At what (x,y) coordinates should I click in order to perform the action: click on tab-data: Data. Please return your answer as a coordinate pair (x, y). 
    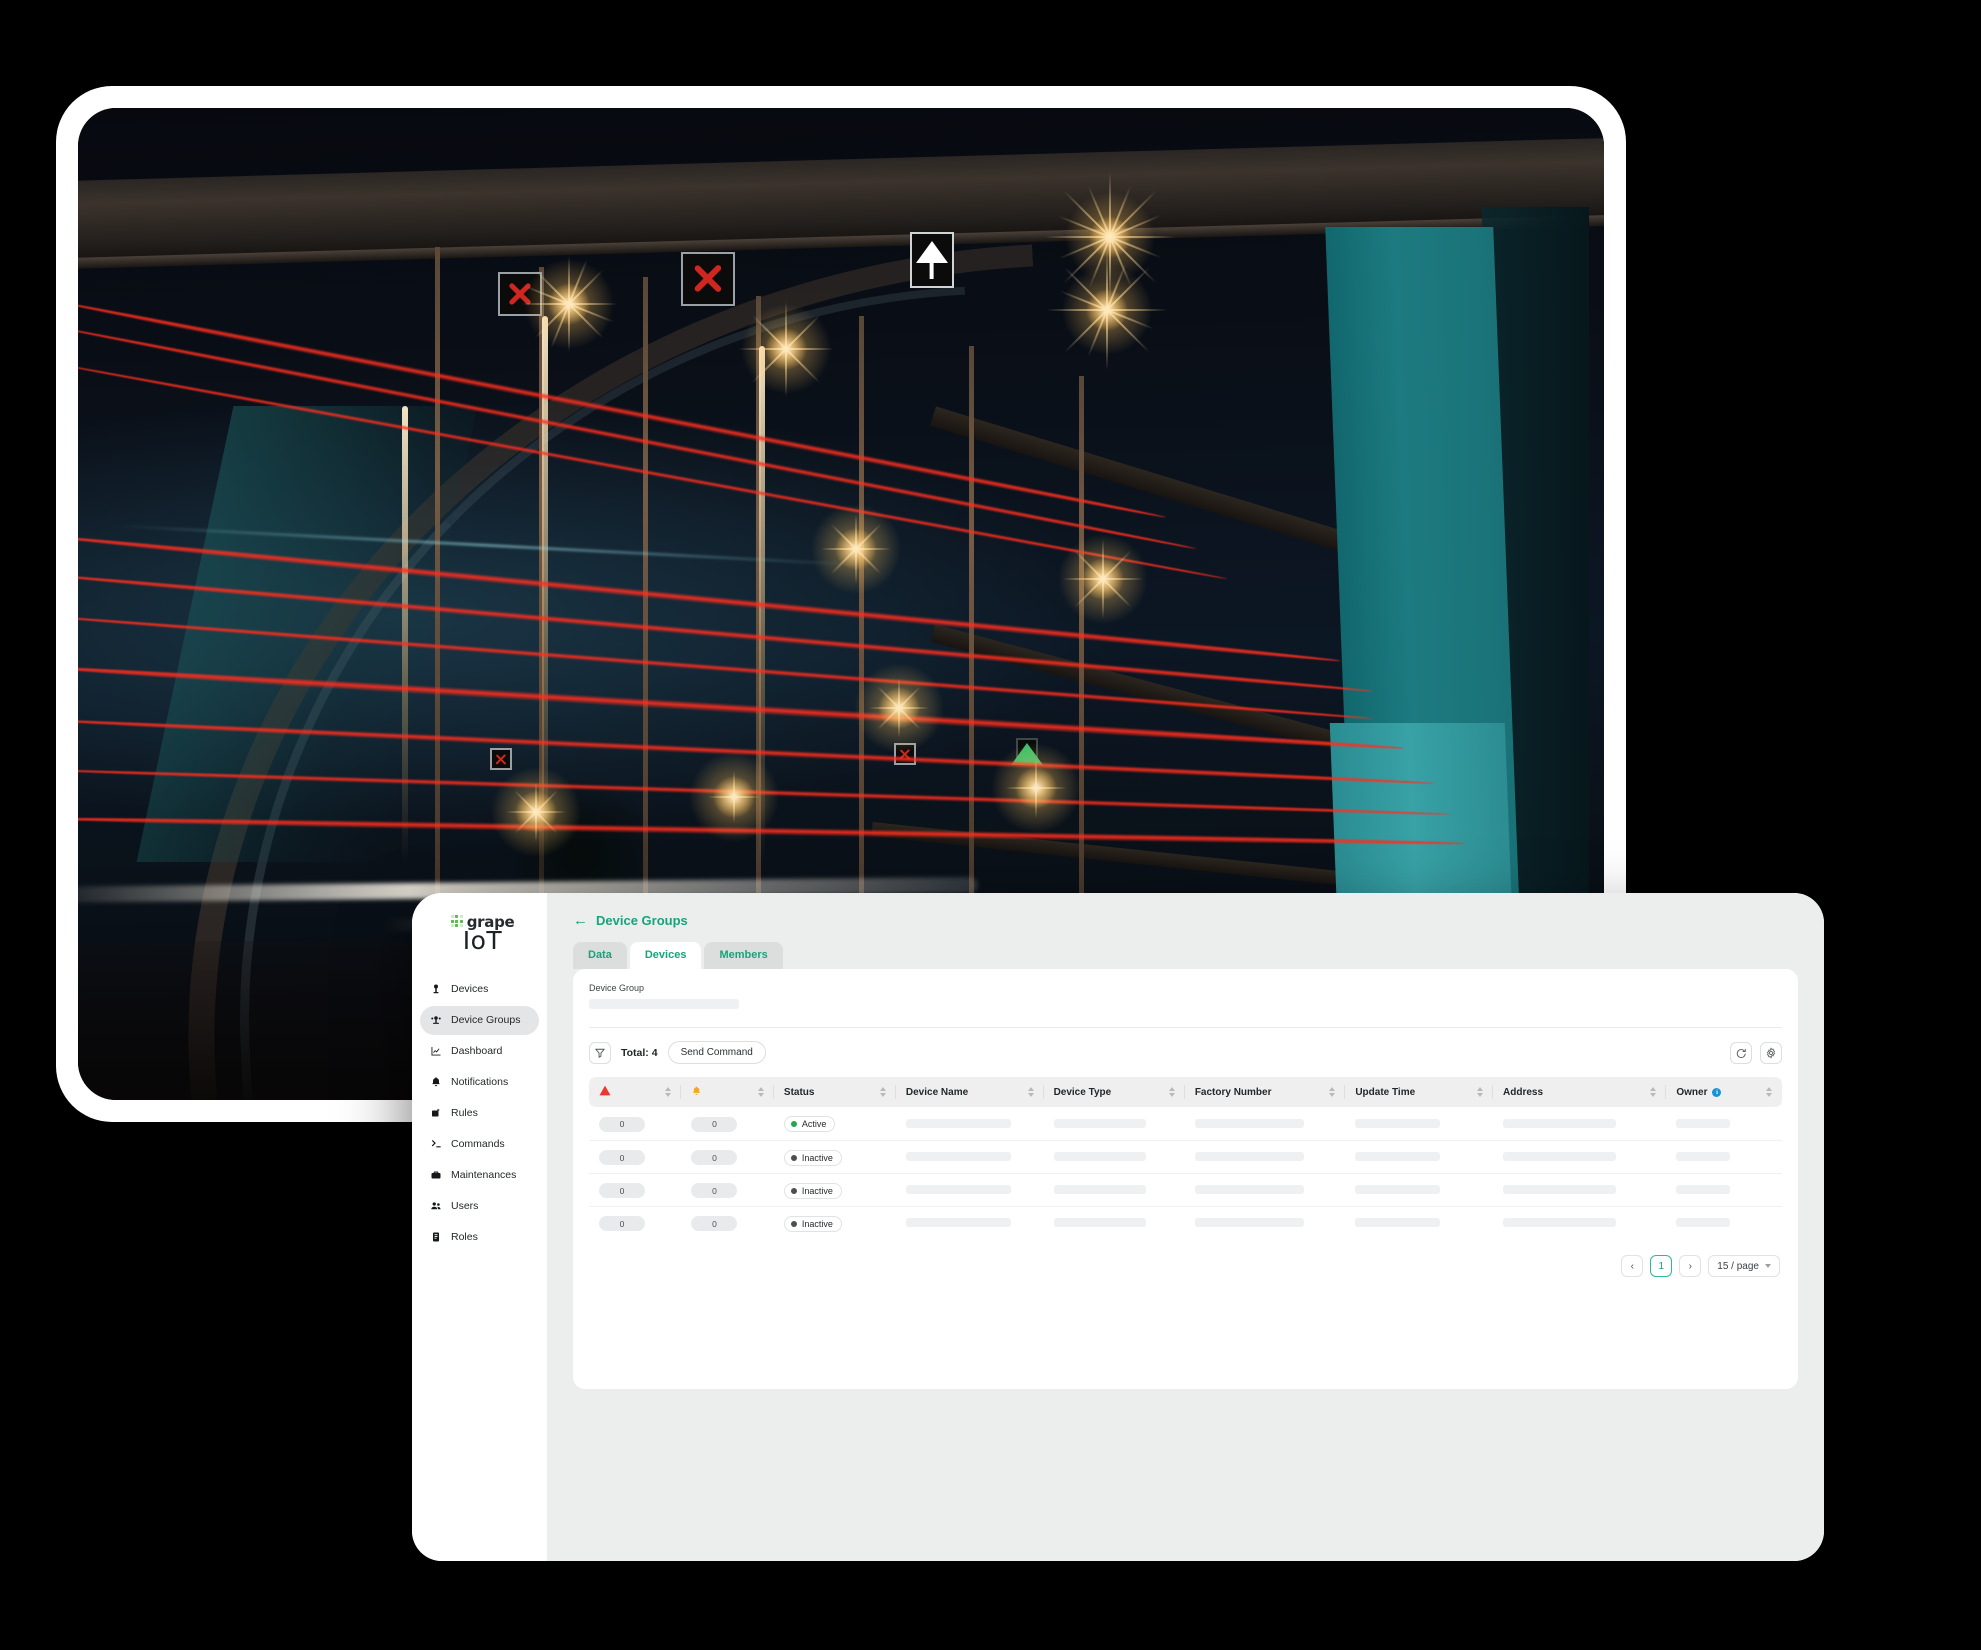
    Looking at the image, I should click on (600, 955).